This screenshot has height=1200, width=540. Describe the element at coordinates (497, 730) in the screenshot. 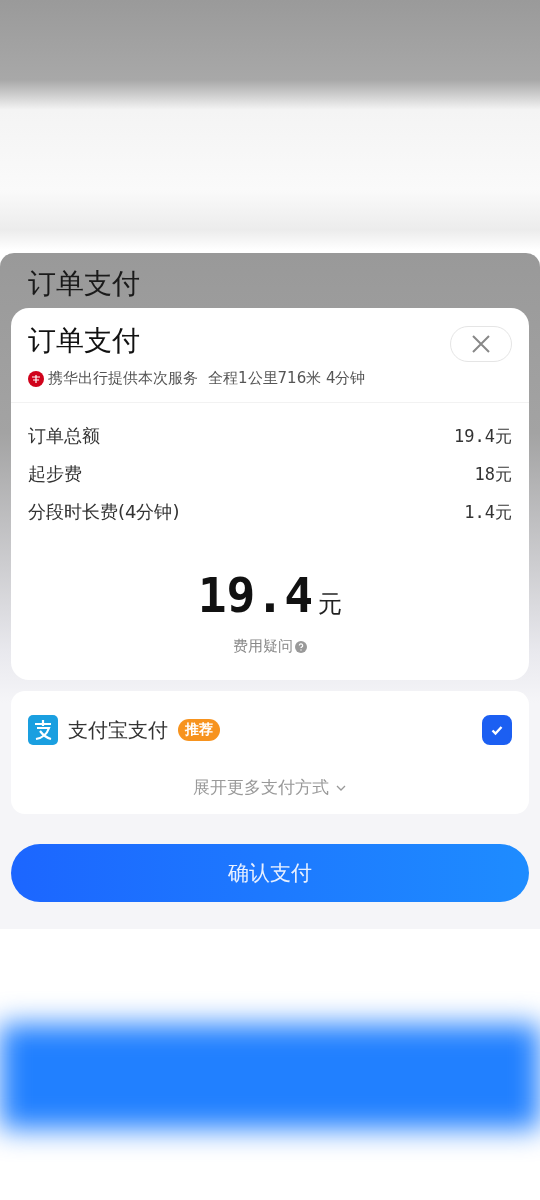

I see `payment-checkbox` at that location.